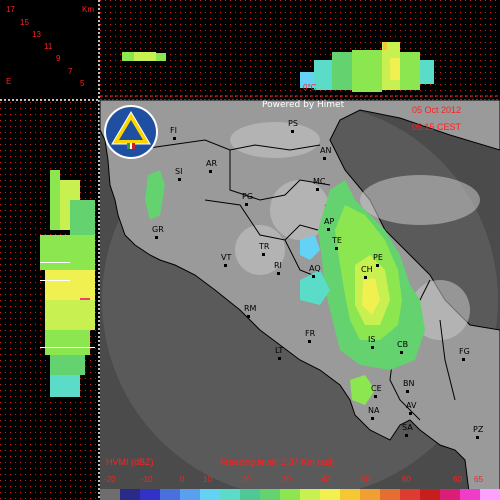 This screenshot has width=500, height=500. Describe the element at coordinates (225, 265) in the screenshot. I see `city-dot-vt` at that location.